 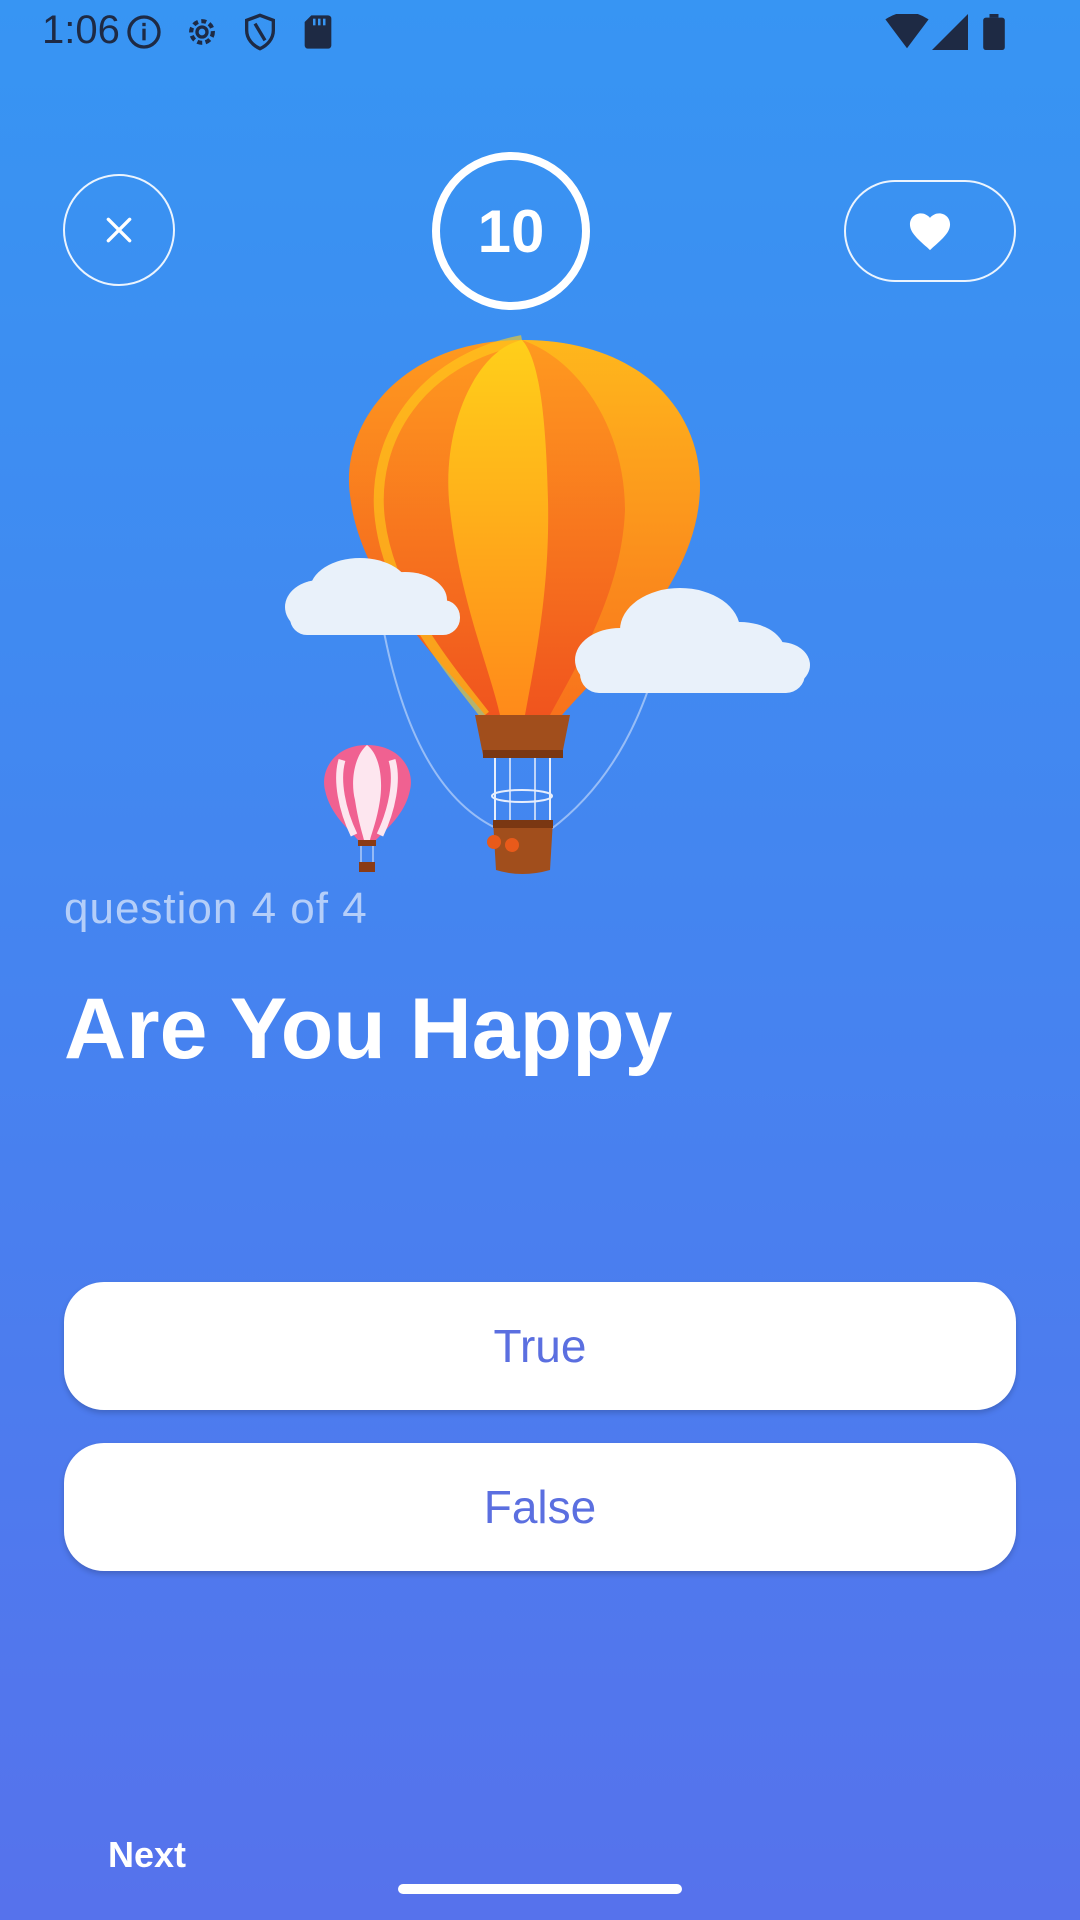 I want to click on close-button, so click(x=119, y=230).